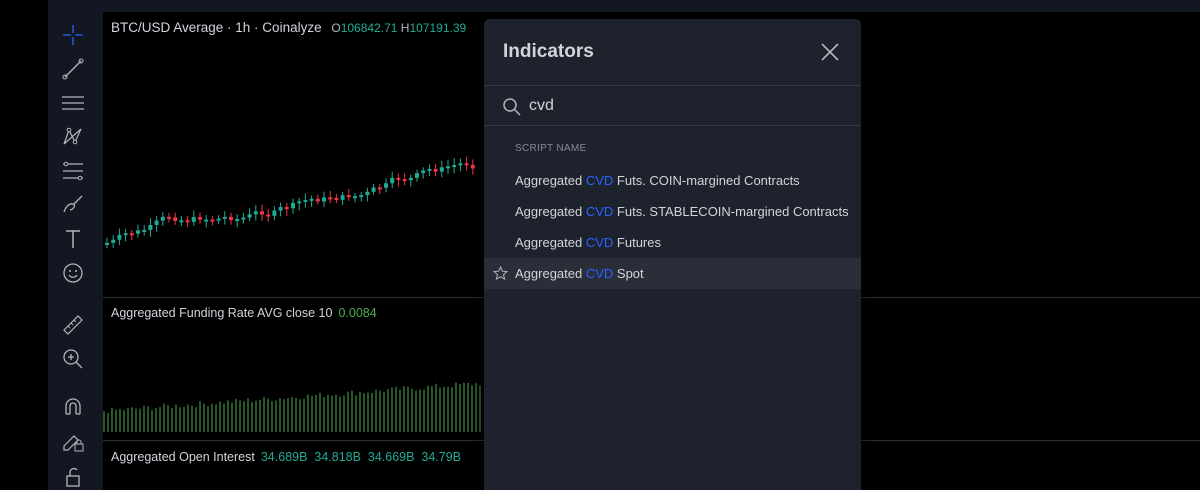  Describe the element at coordinates (222, 313) in the screenshot. I see `indicator-name: Aggregated Funding Rate AVG close 10` at that location.